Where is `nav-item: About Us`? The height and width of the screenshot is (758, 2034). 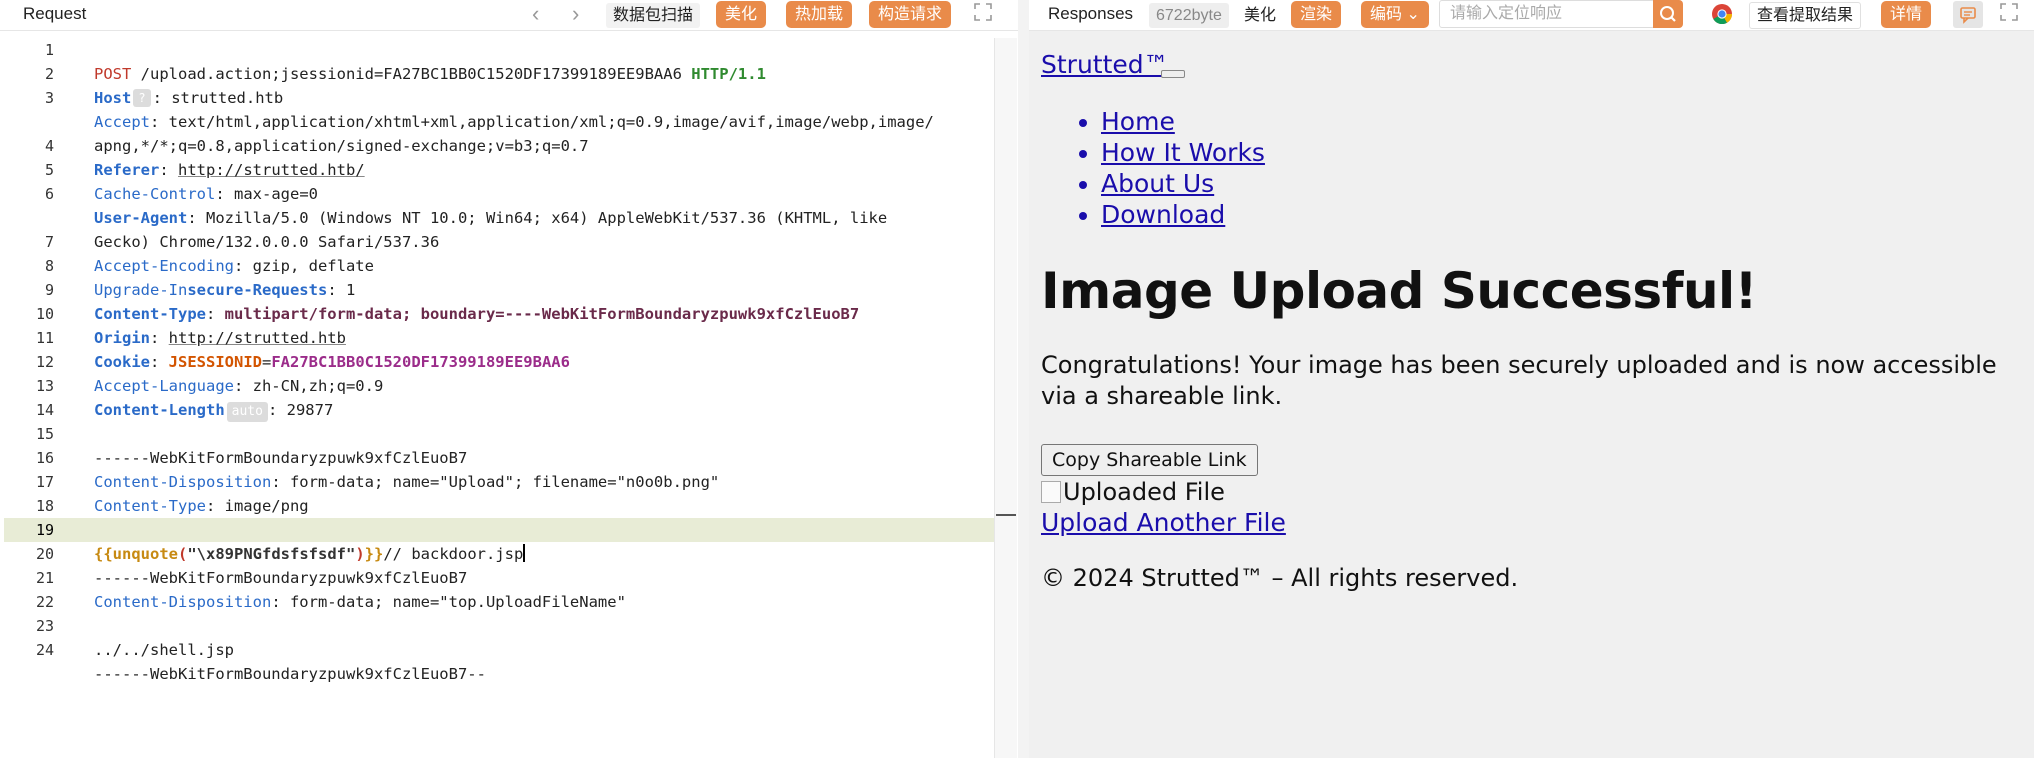 nav-item: About Us is located at coordinates (1183, 183).